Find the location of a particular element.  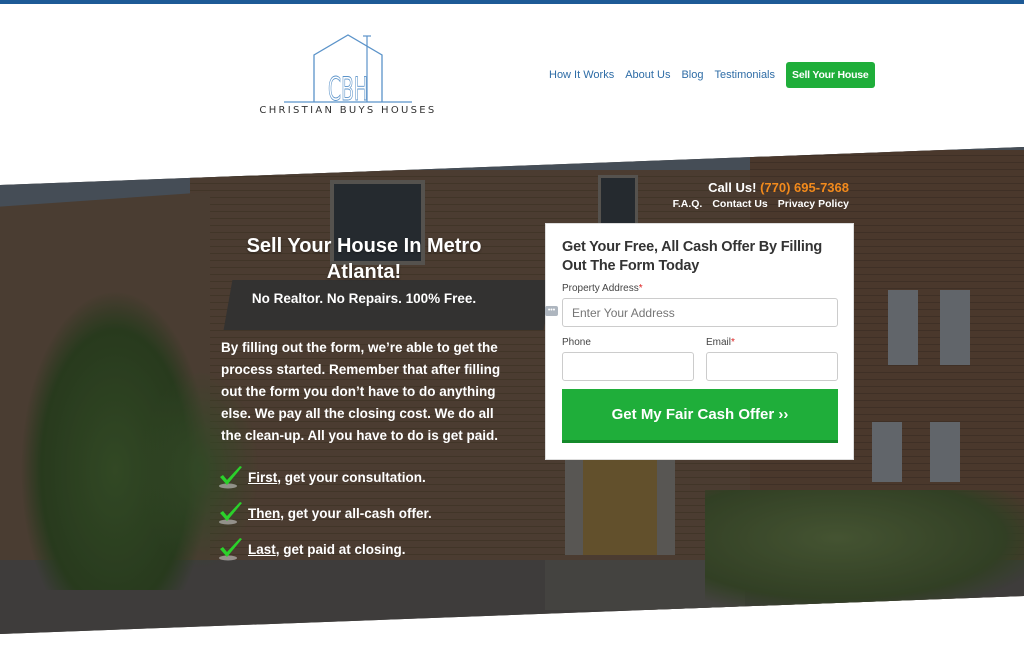

call-us-label: Call Us! is located at coordinates (732, 187).